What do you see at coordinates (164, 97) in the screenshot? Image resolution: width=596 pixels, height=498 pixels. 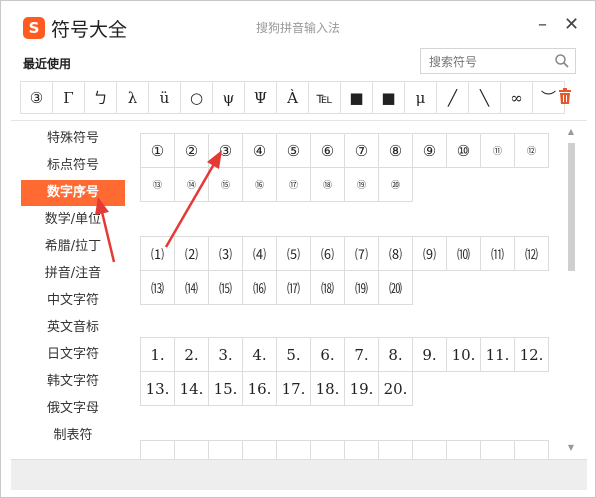 I see `recent-symbol-cell: ü` at bounding box center [164, 97].